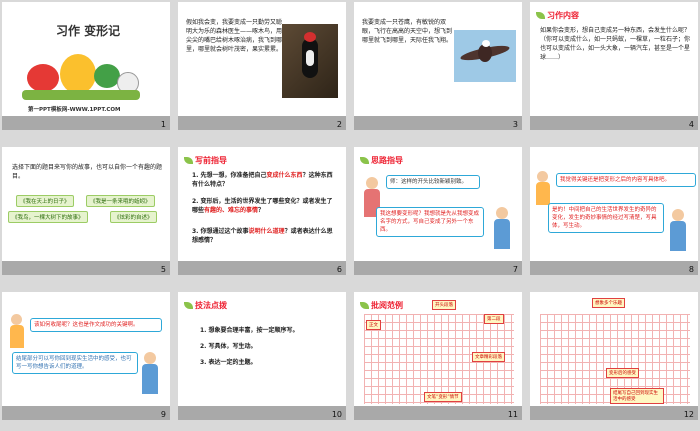 The height and width of the screenshot is (431, 700). Describe the element at coordinates (339, 269) in the screenshot. I see `slide-number: 6` at that location.